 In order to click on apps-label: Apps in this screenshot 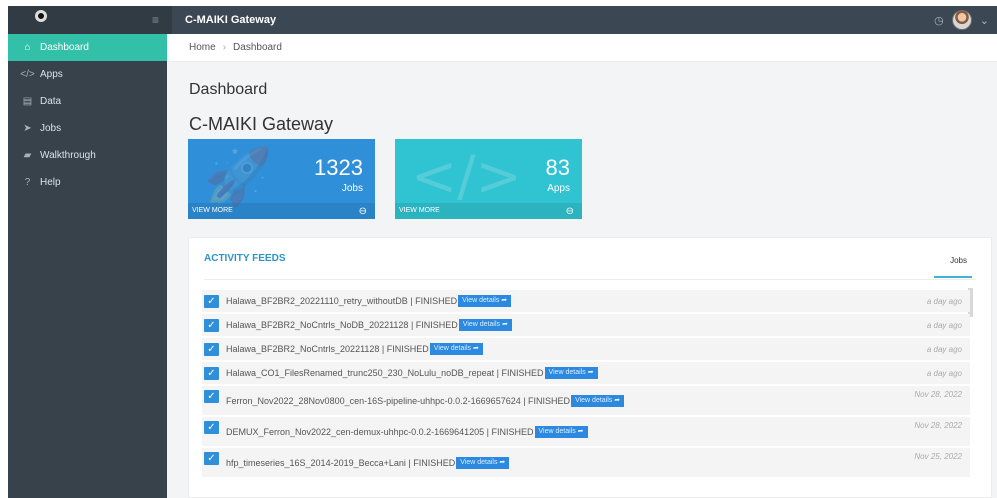, I will do `click(558, 188)`.